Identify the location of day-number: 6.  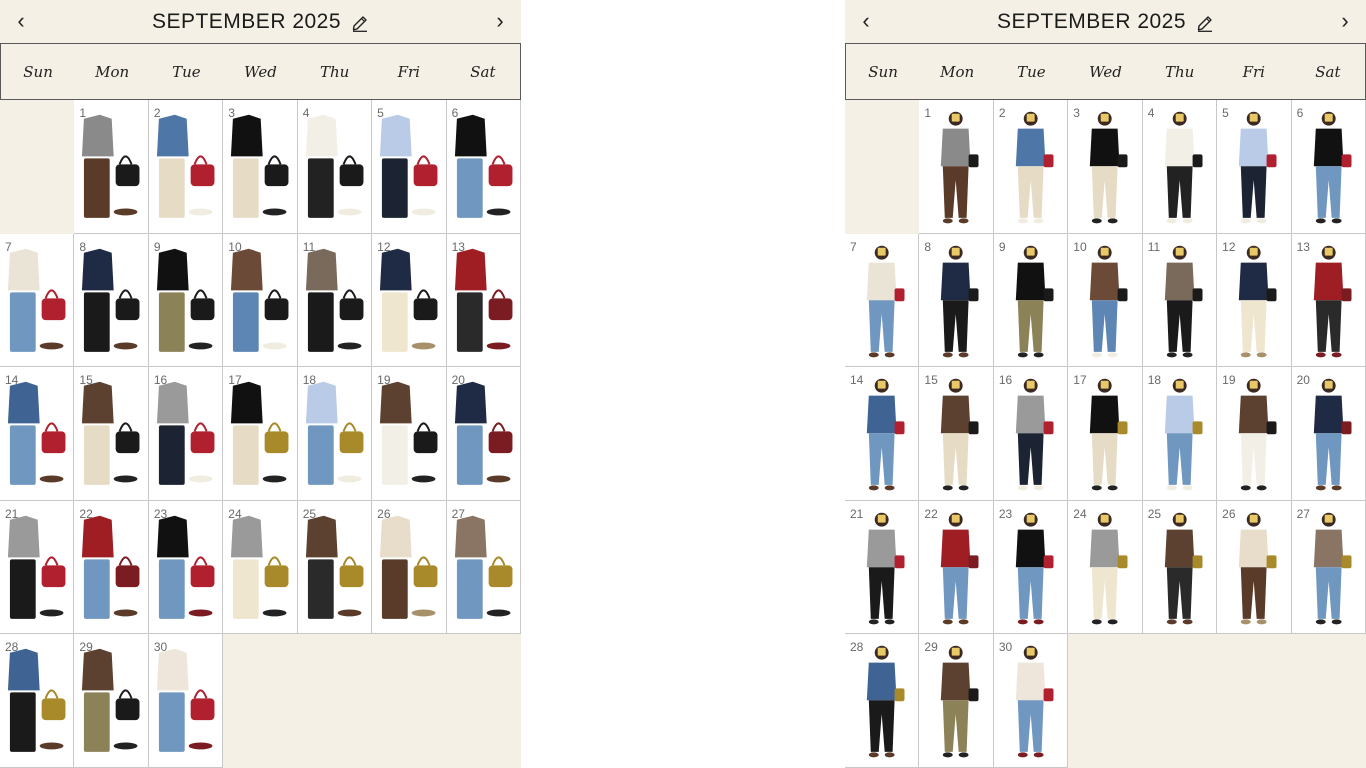
(455, 113).